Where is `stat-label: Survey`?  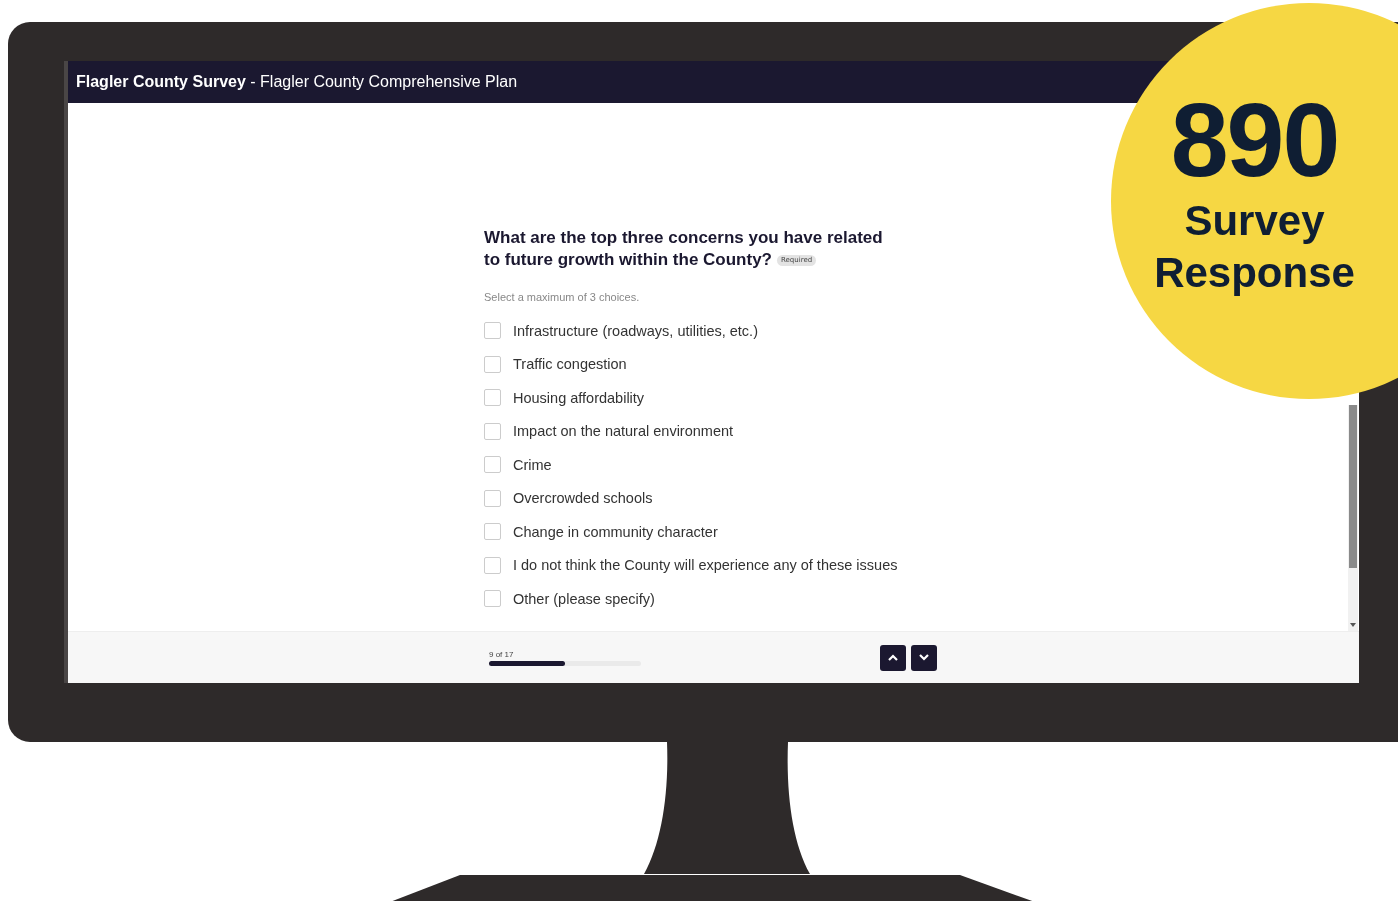 stat-label: Survey is located at coordinates (1254, 221).